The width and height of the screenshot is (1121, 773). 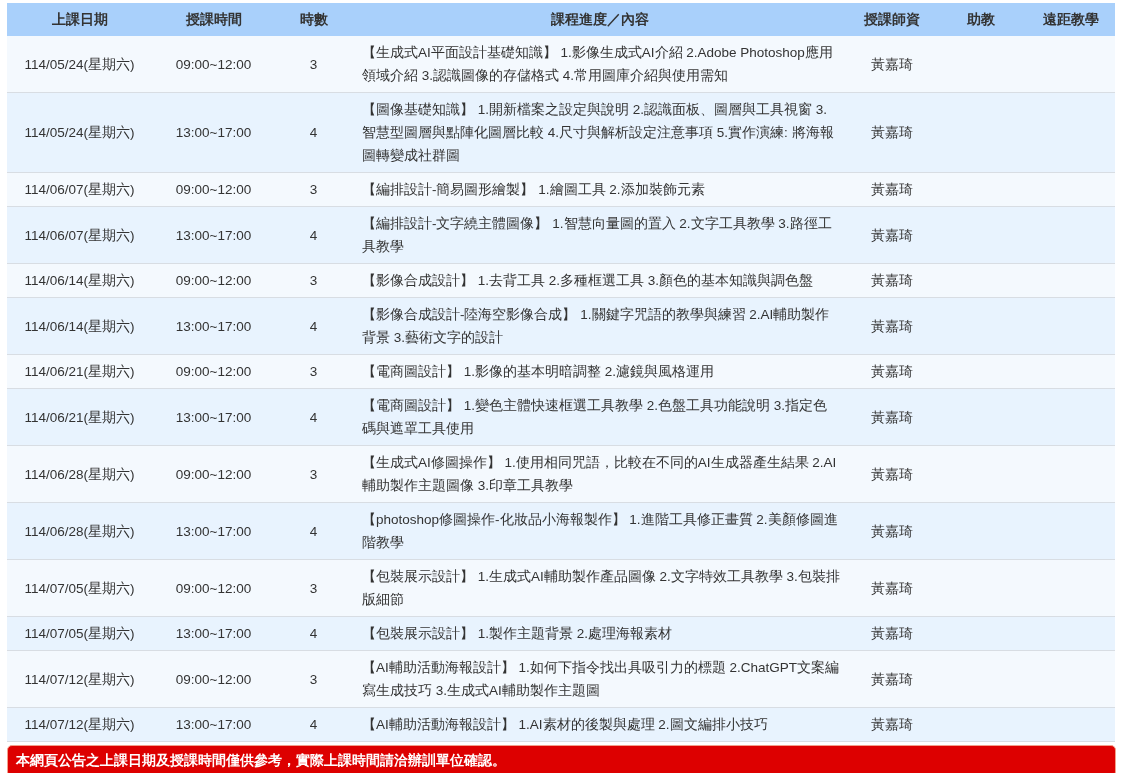 I want to click on course-content-cell: 【影像合成設計】 1.去背工具 2.多種框選工具 3.顏色的基本知識與調色盤, so click(x=600, y=280).